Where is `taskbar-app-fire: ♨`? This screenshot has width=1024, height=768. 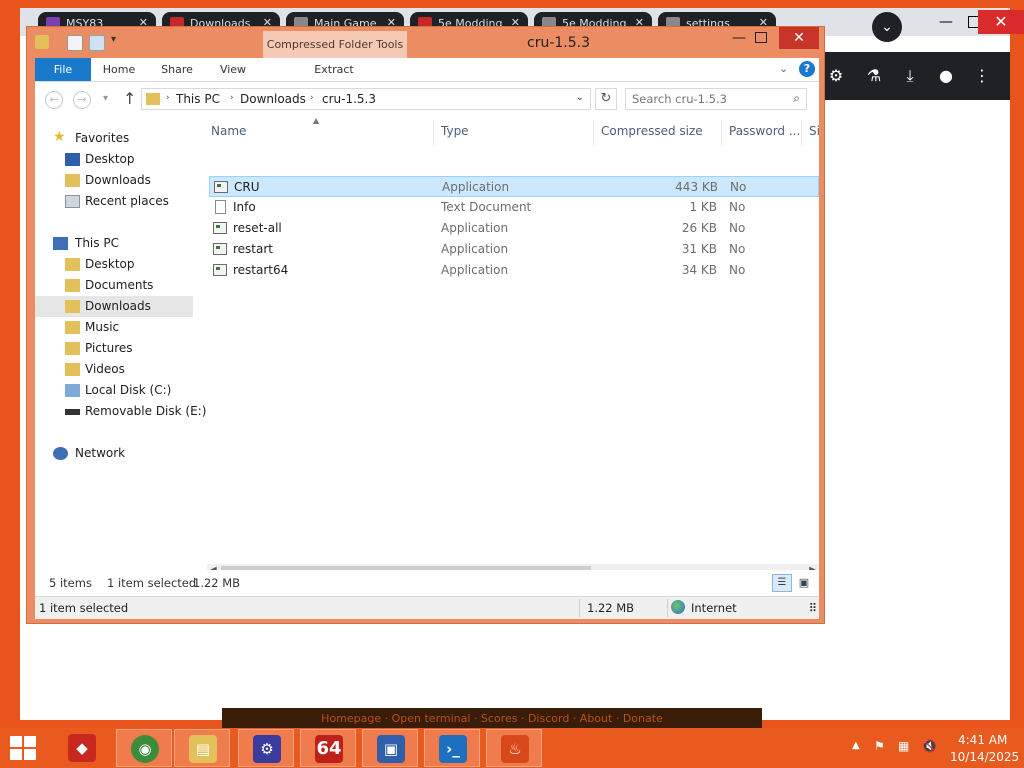 taskbar-app-fire: ♨ is located at coordinates (514, 748).